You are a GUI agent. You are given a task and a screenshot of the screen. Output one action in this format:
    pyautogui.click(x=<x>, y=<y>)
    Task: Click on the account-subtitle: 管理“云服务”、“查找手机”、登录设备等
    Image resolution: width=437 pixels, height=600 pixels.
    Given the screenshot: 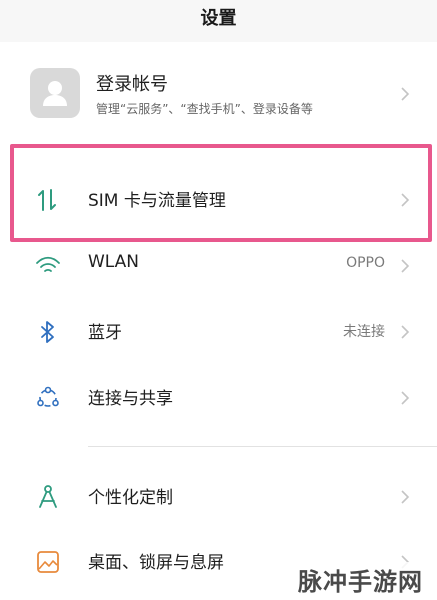 What is the action you would take?
    pyautogui.click(x=204, y=109)
    